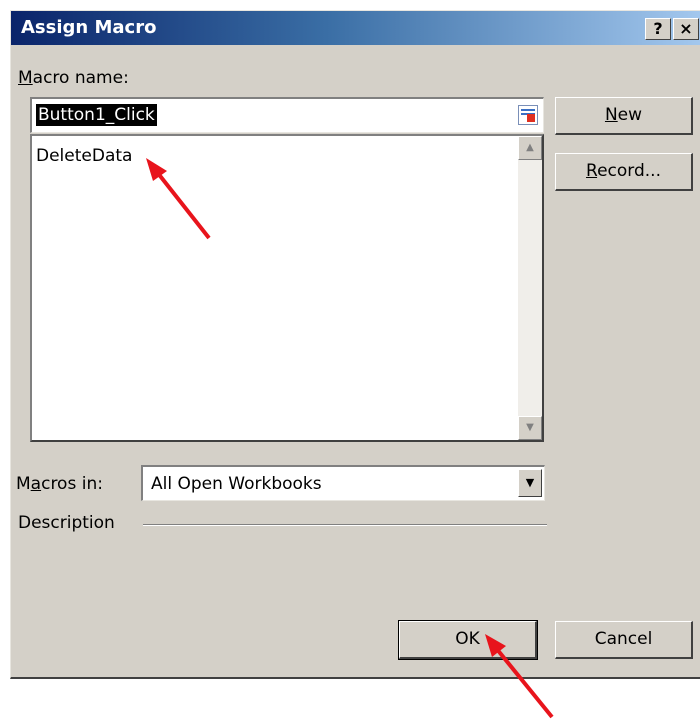  Describe the element at coordinates (178, 199) in the screenshot. I see `annotation-arrow-to-list-item` at that location.